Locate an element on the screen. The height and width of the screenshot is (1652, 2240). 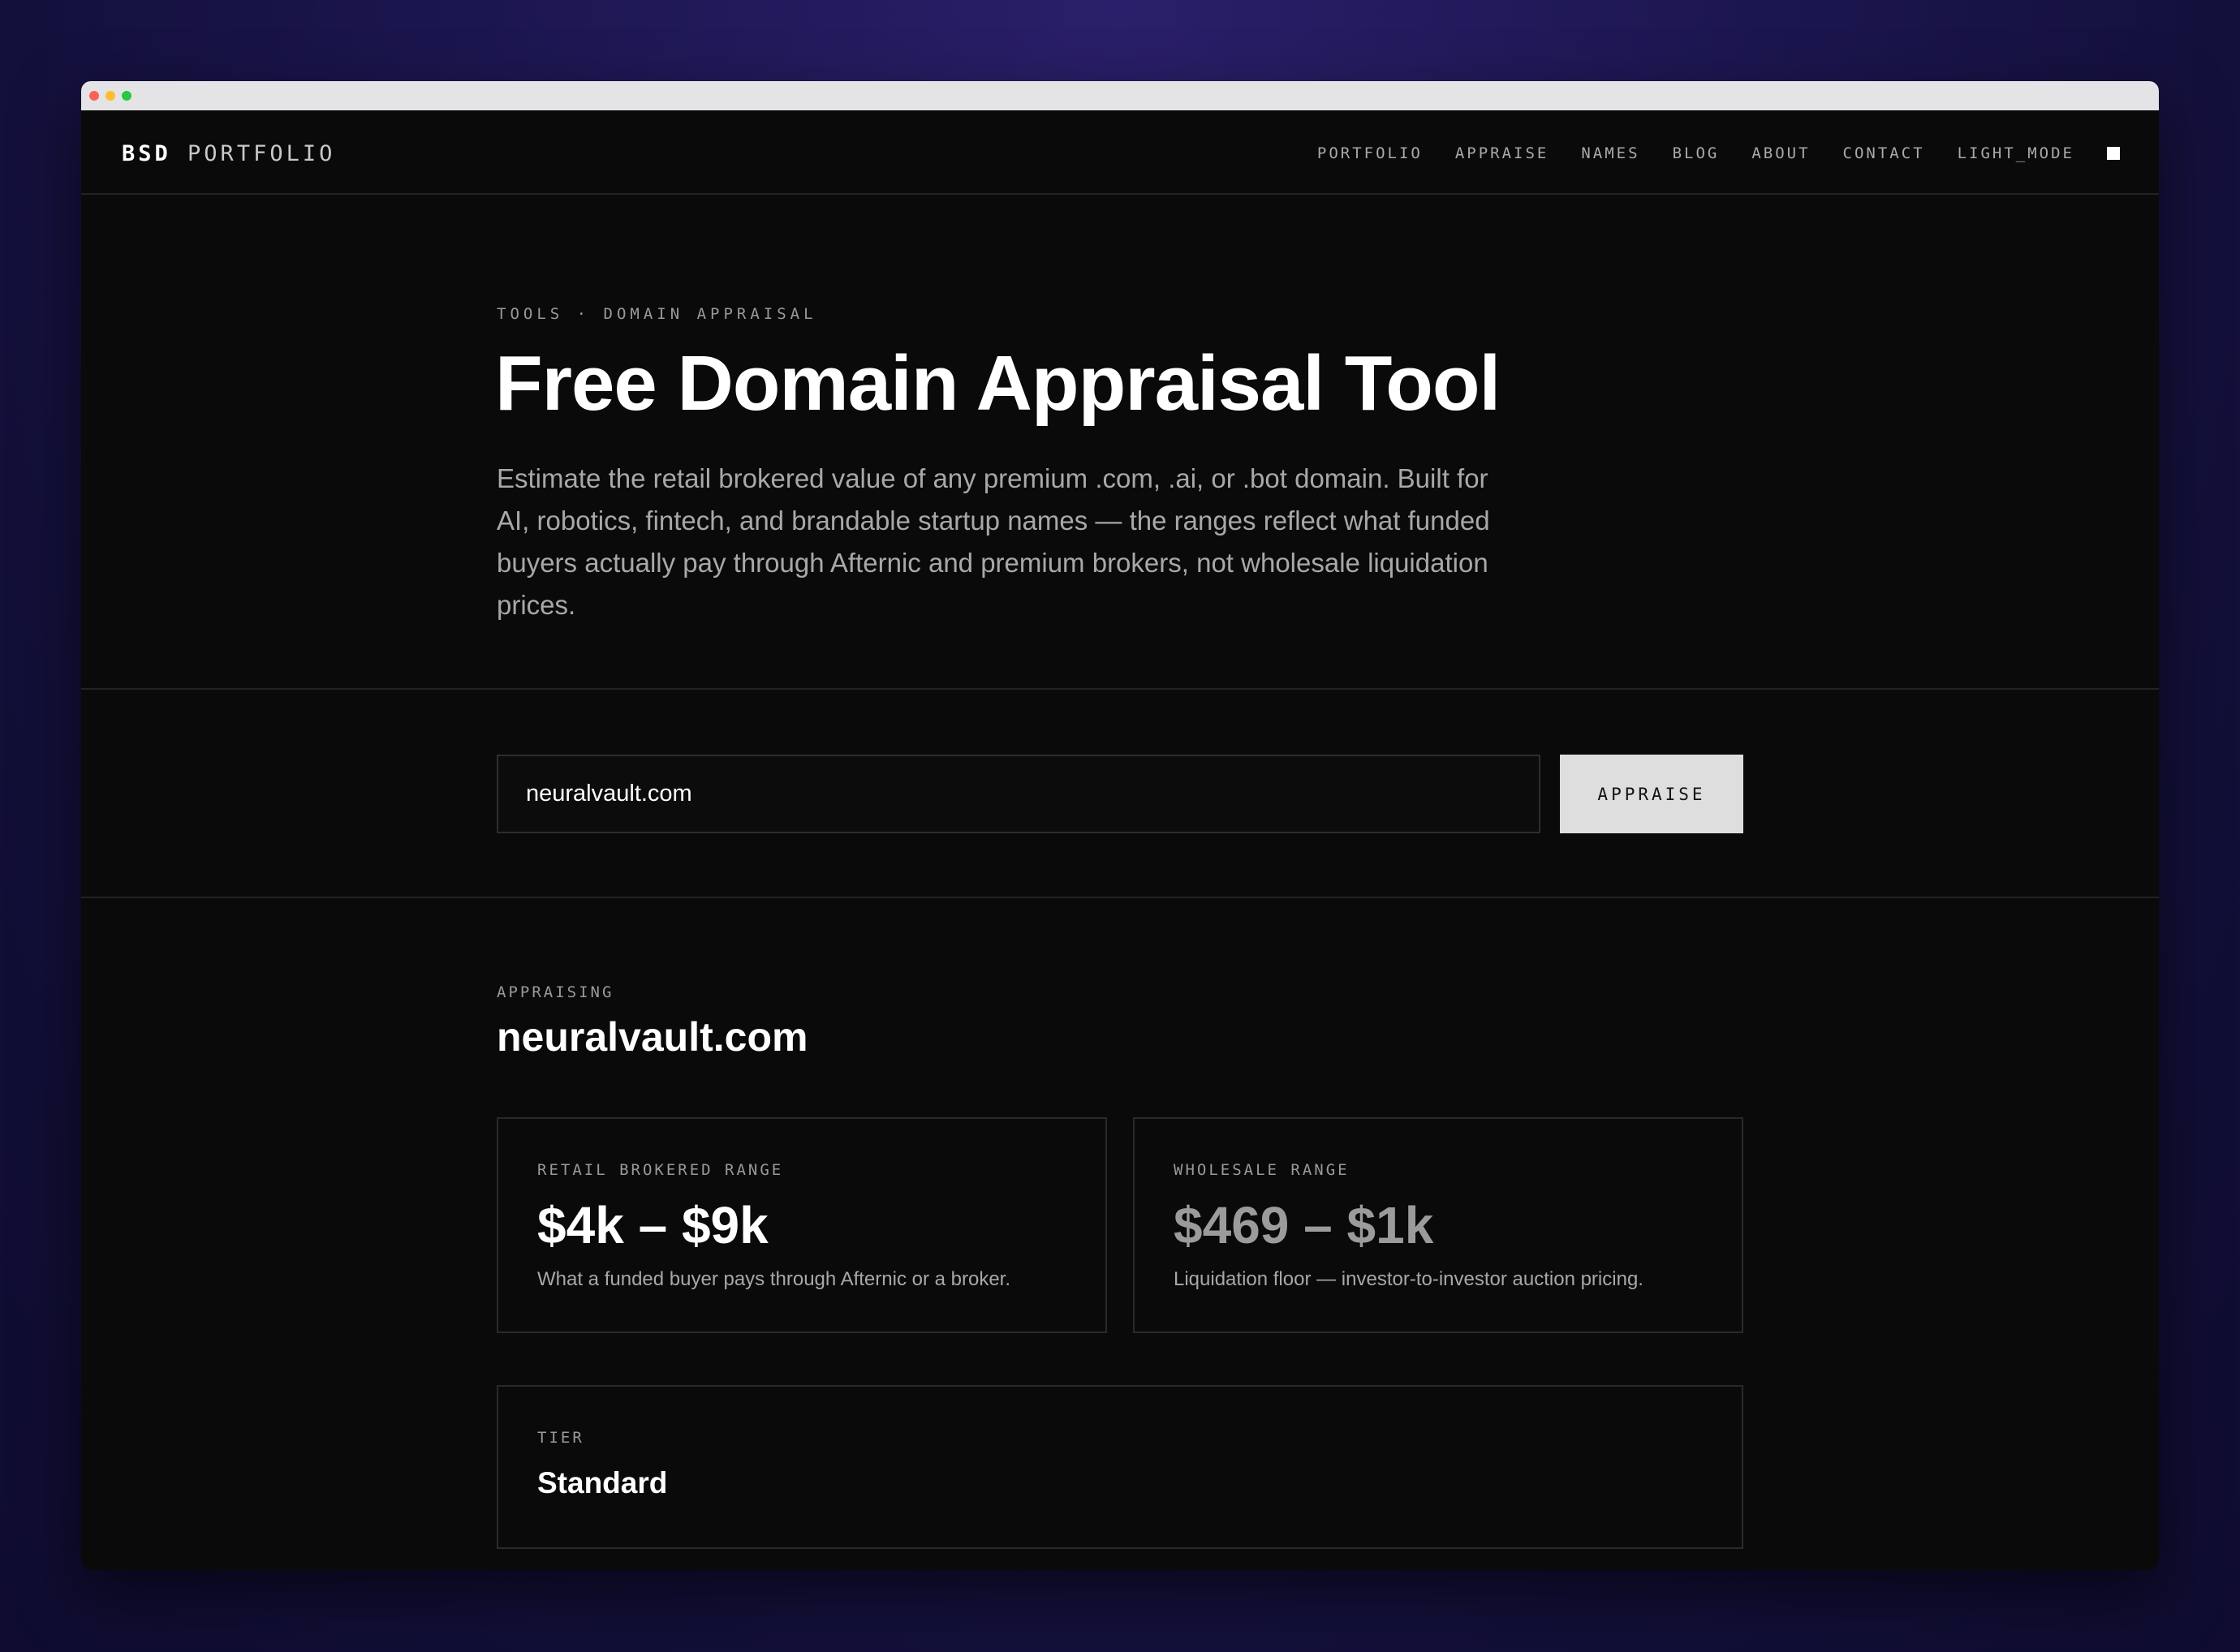
appraisal-form: APPRAISE is located at coordinates (1120, 794).